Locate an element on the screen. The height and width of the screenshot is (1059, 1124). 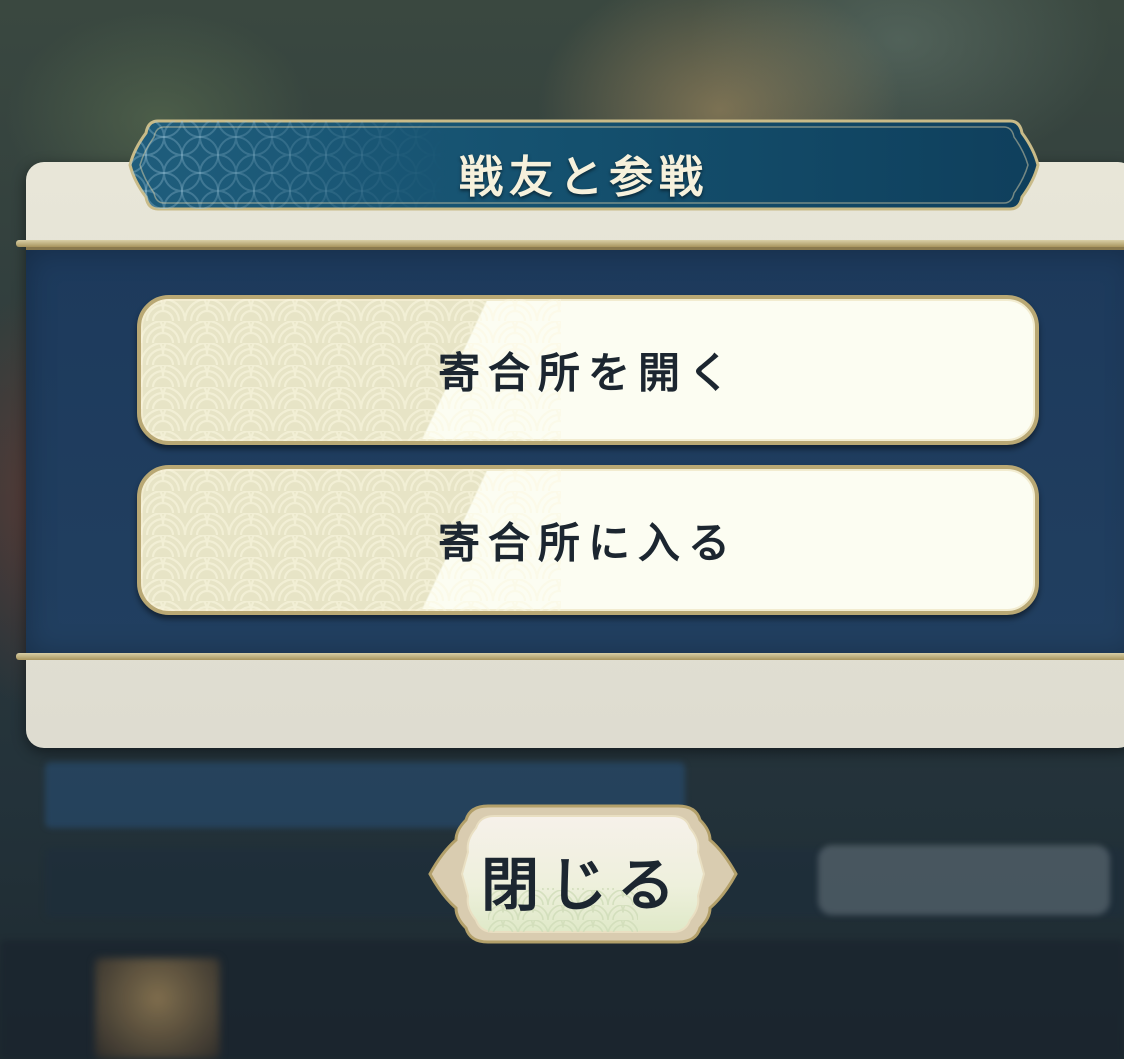
background-button is located at coordinates (964, 880).